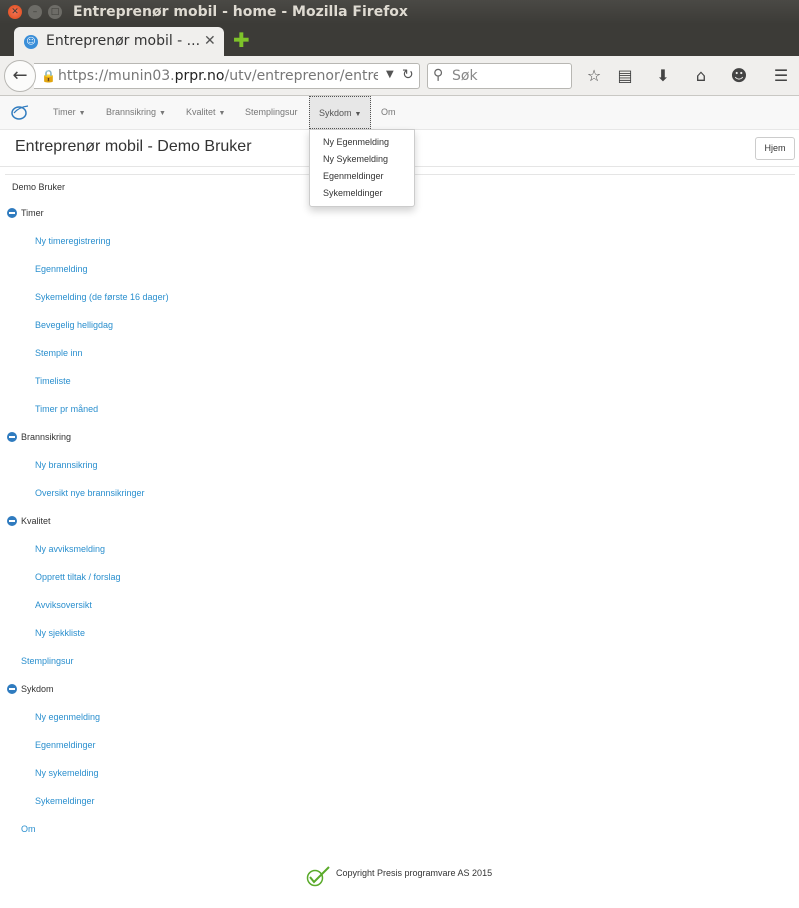  Describe the element at coordinates (133, 146) in the screenshot. I see `page-title: Entreprenør mobil - Demo Bruker` at that location.